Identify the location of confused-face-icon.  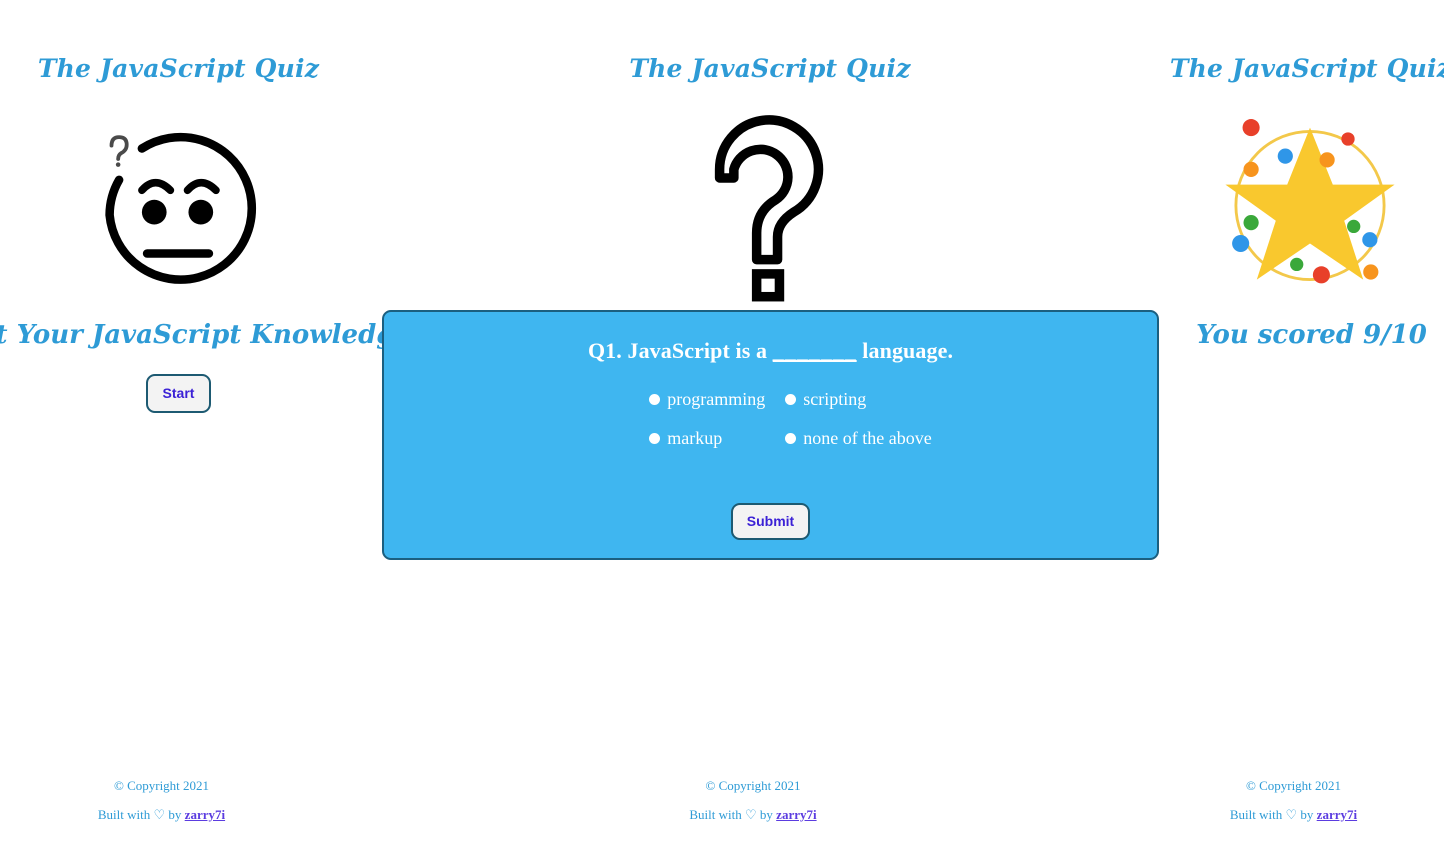
(178, 205).